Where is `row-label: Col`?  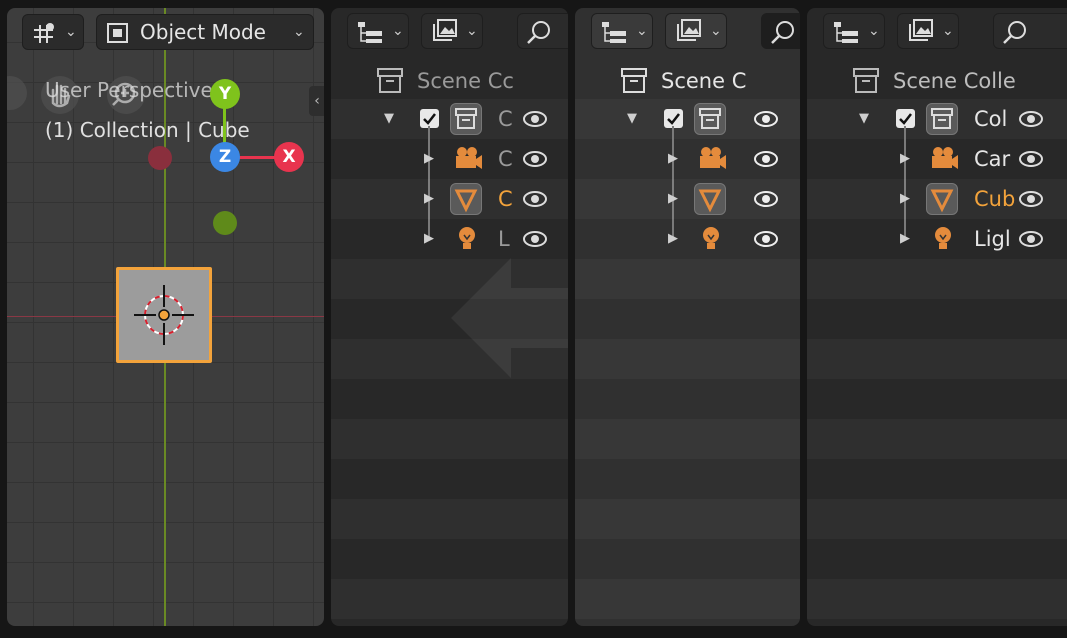
row-label: Col is located at coordinates (991, 119).